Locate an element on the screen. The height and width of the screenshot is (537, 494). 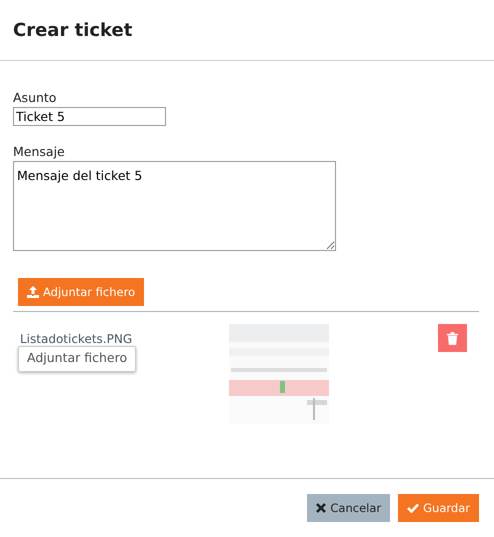
dialog-title: Crear ticket is located at coordinates (72, 30).